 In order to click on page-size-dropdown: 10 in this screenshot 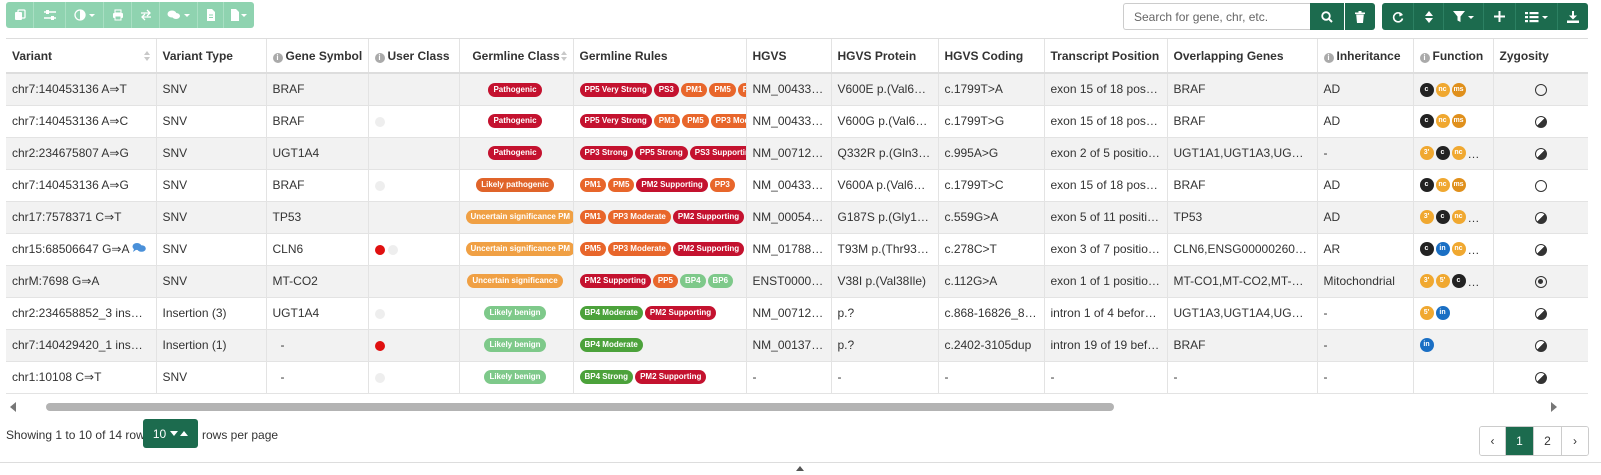, I will do `click(170, 433)`.